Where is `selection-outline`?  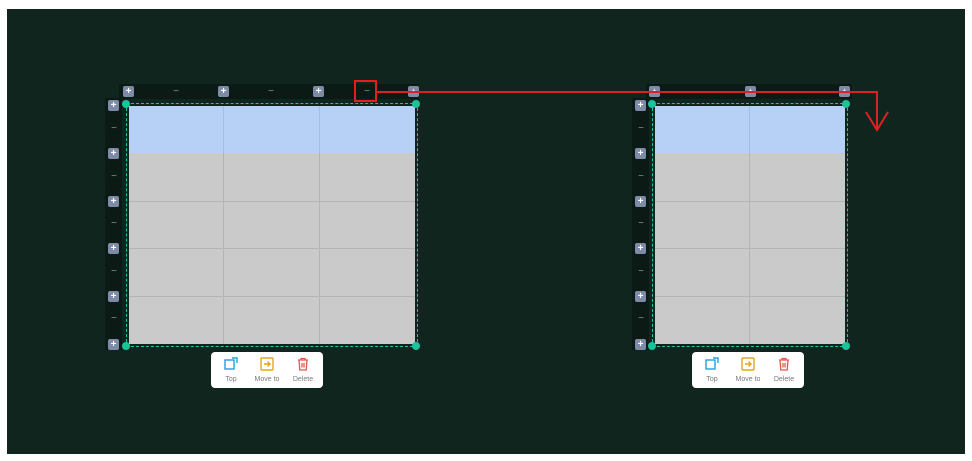 selection-outline is located at coordinates (750, 225).